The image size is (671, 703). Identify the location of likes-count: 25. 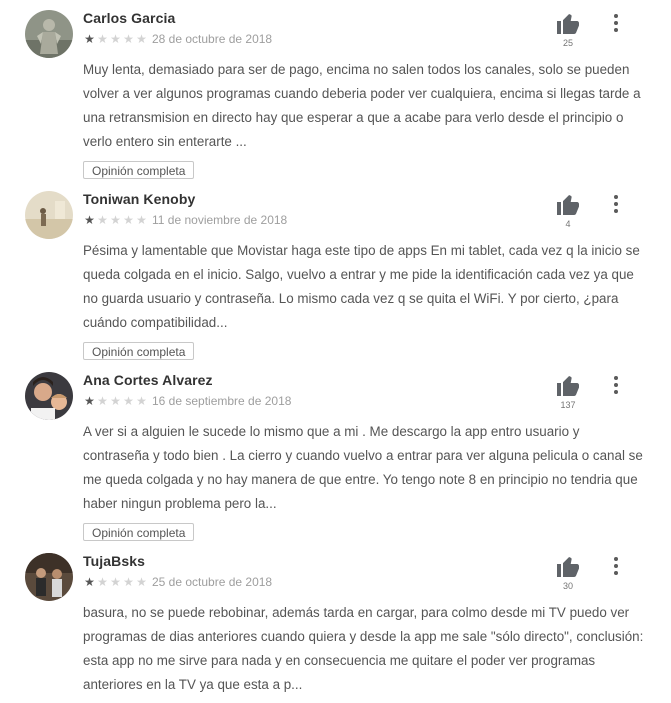
(567, 43).